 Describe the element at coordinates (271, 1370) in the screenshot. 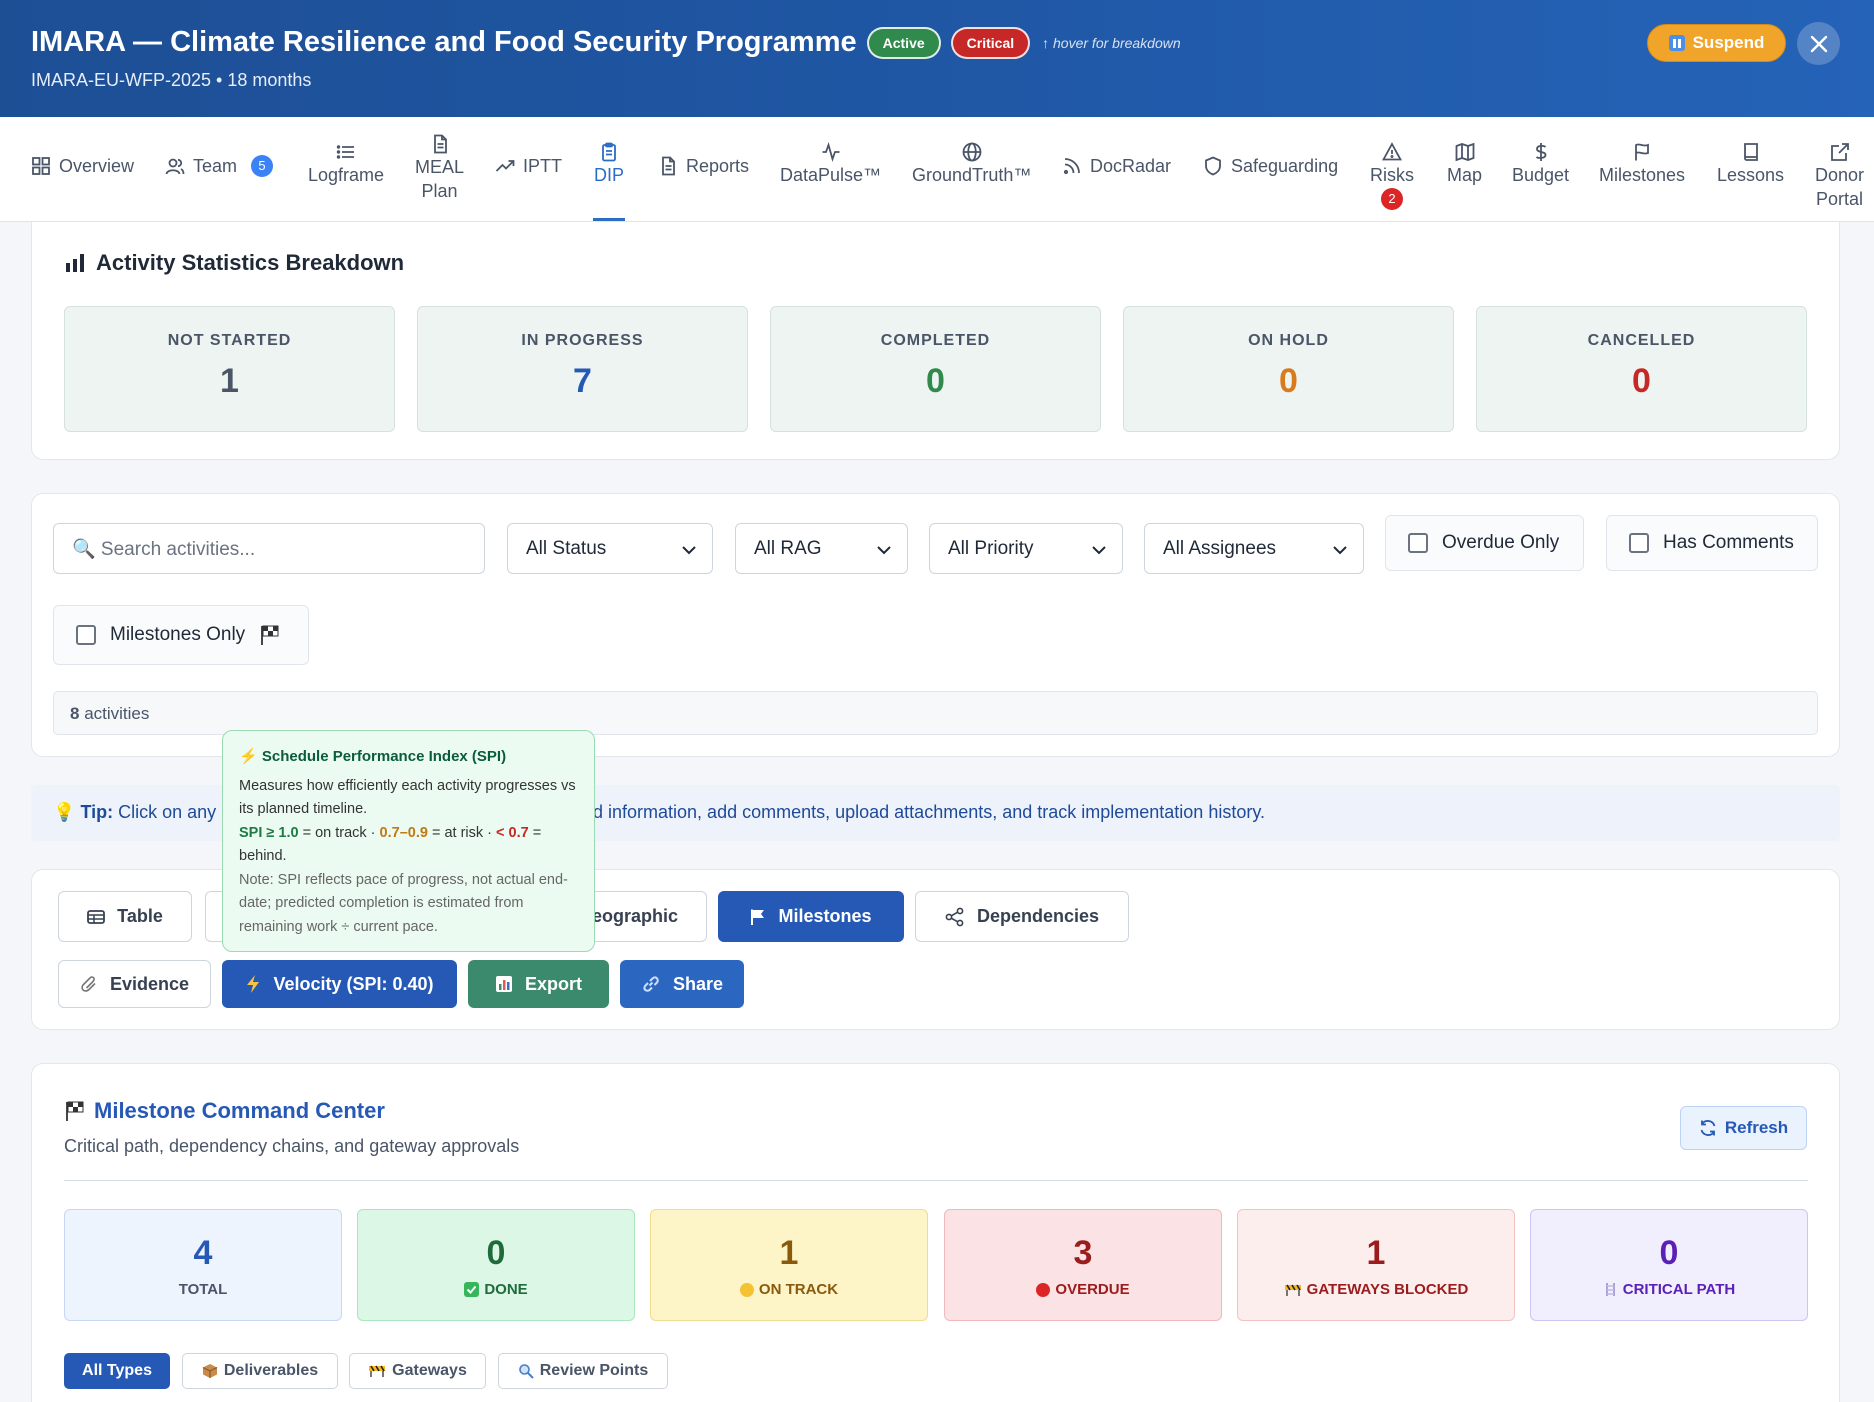

I see `chip-label: Deliverables` at that location.